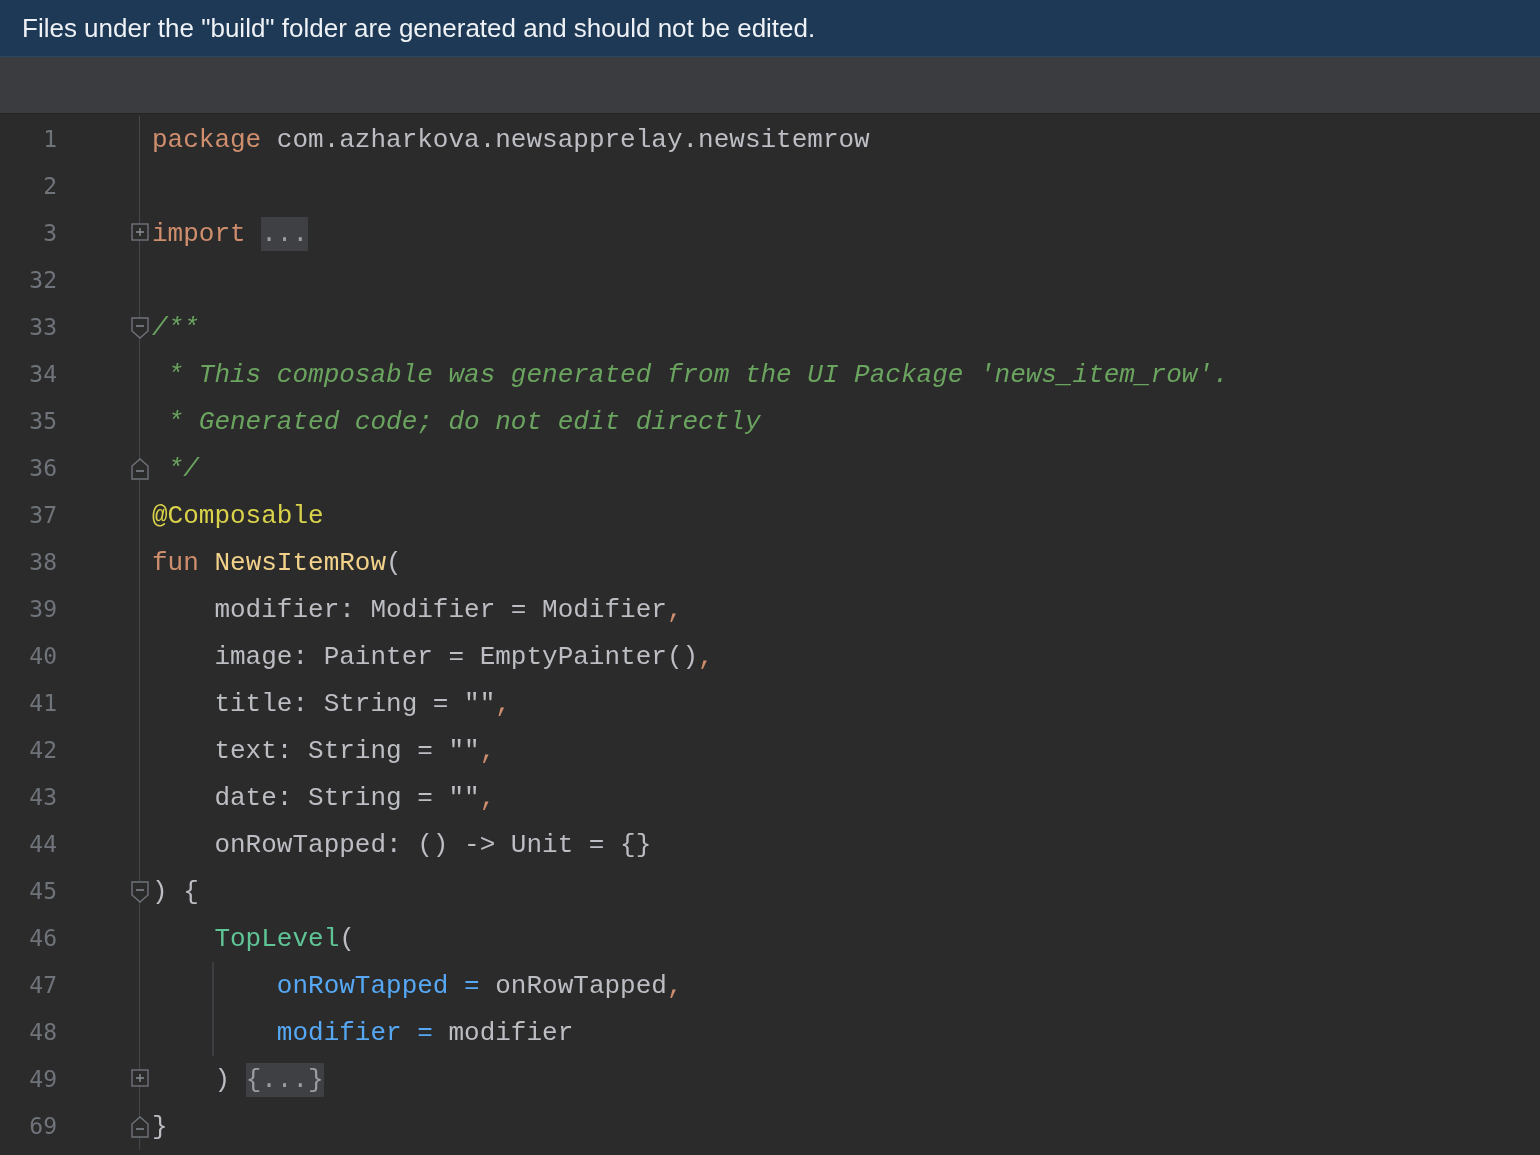  What do you see at coordinates (432, 845) in the screenshot?
I see `code-line: onRowTapped: () -> Unit = {}` at bounding box center [432, 845].